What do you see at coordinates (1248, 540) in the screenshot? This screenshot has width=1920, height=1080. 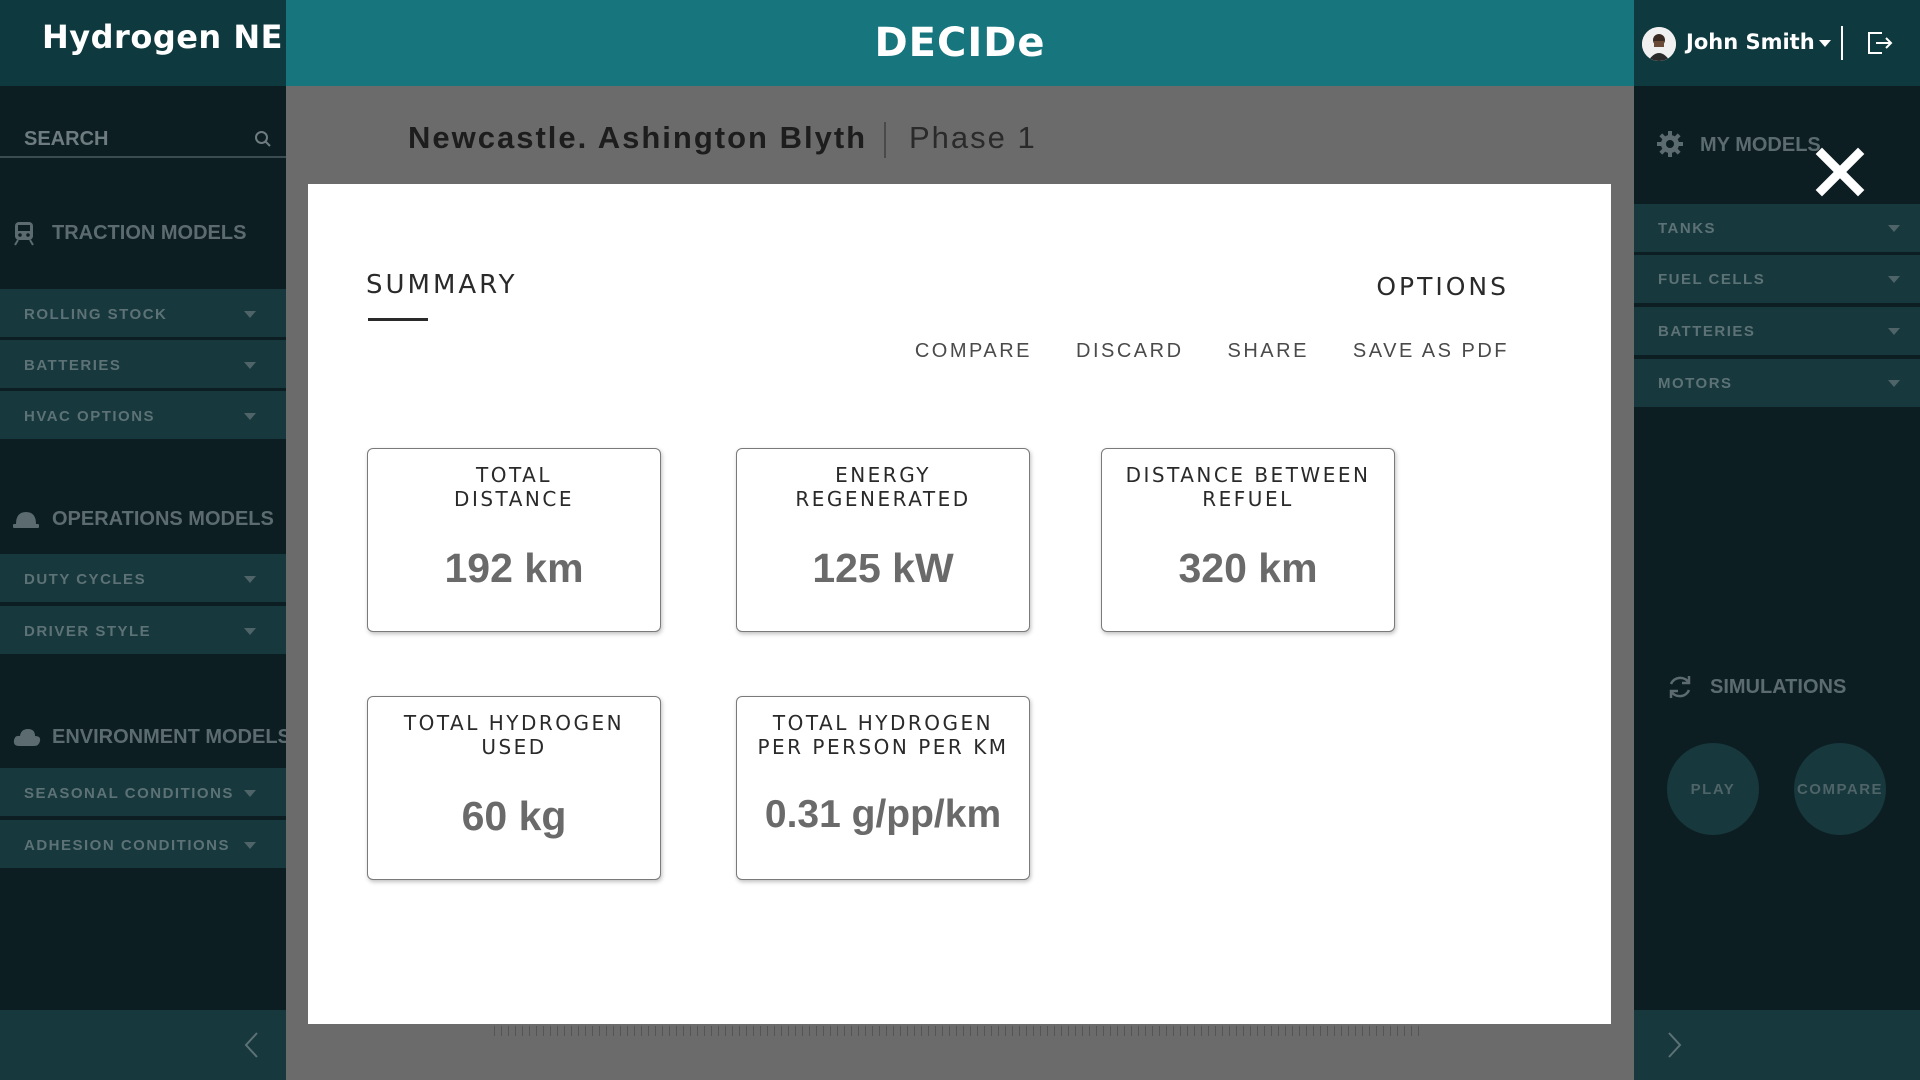 I see `stat-card-distance-between-refuel: DISTANCE BETWEEN REFUEL 320 km` at bounding box center [1248, 540].